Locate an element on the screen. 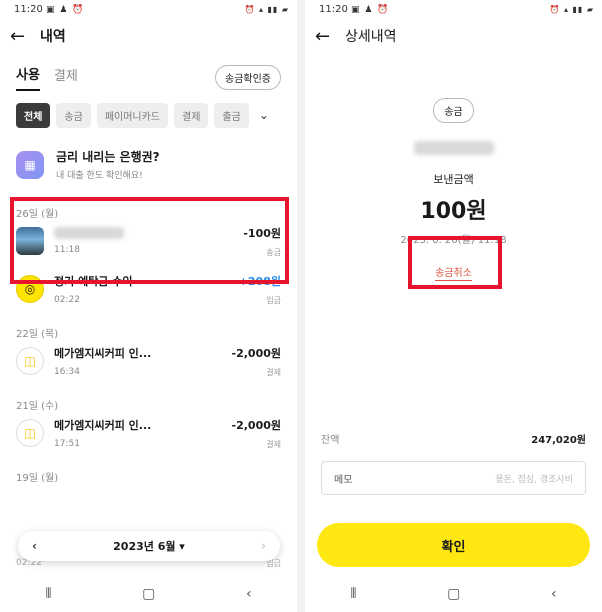 The image size is (602, 612). promo-banner: ▦ 금리 내리는 은행권? 내 대출 한도 확인해요! is located at coordinates (148, 160).